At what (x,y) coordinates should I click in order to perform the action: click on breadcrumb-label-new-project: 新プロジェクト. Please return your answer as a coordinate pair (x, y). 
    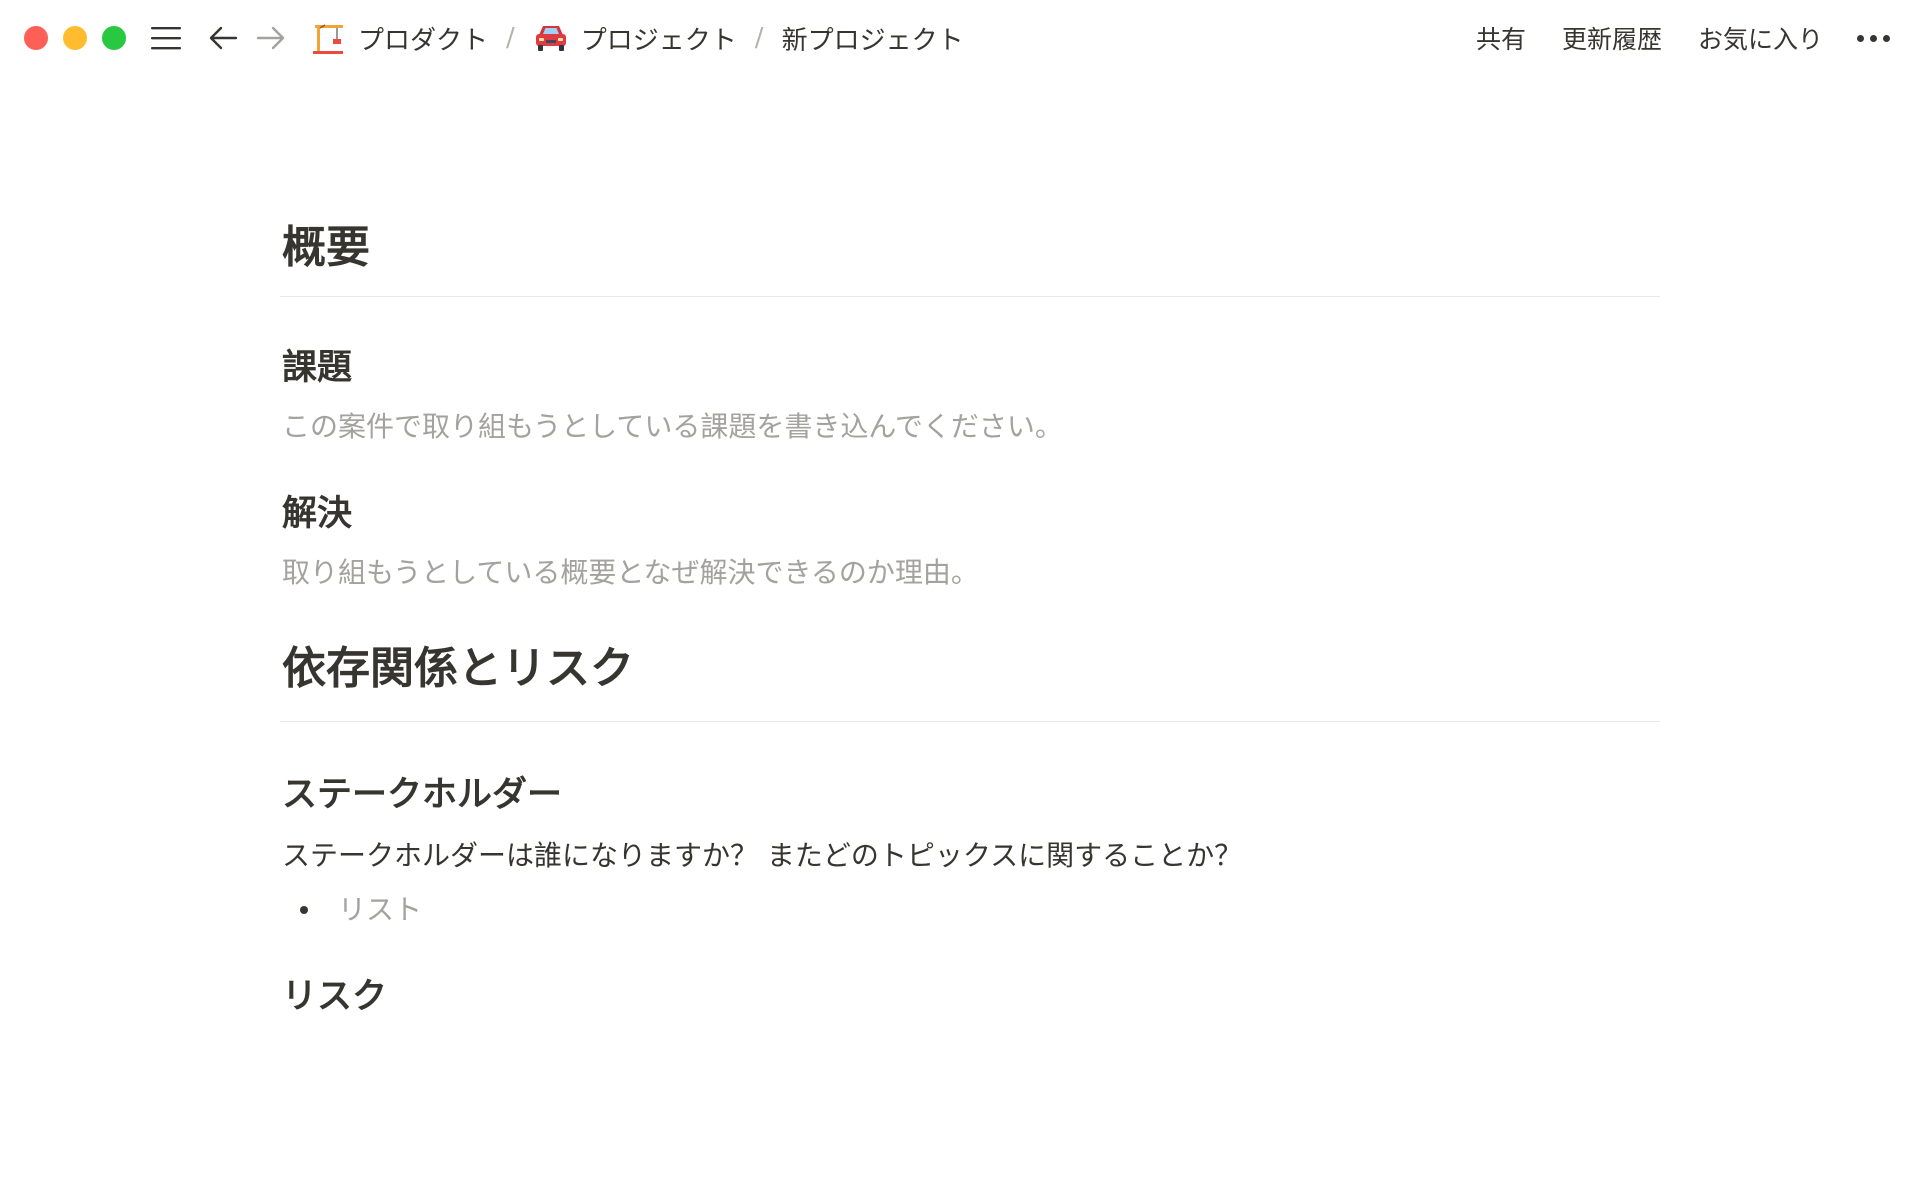
    Looking at the image, I should click on (872, 40).